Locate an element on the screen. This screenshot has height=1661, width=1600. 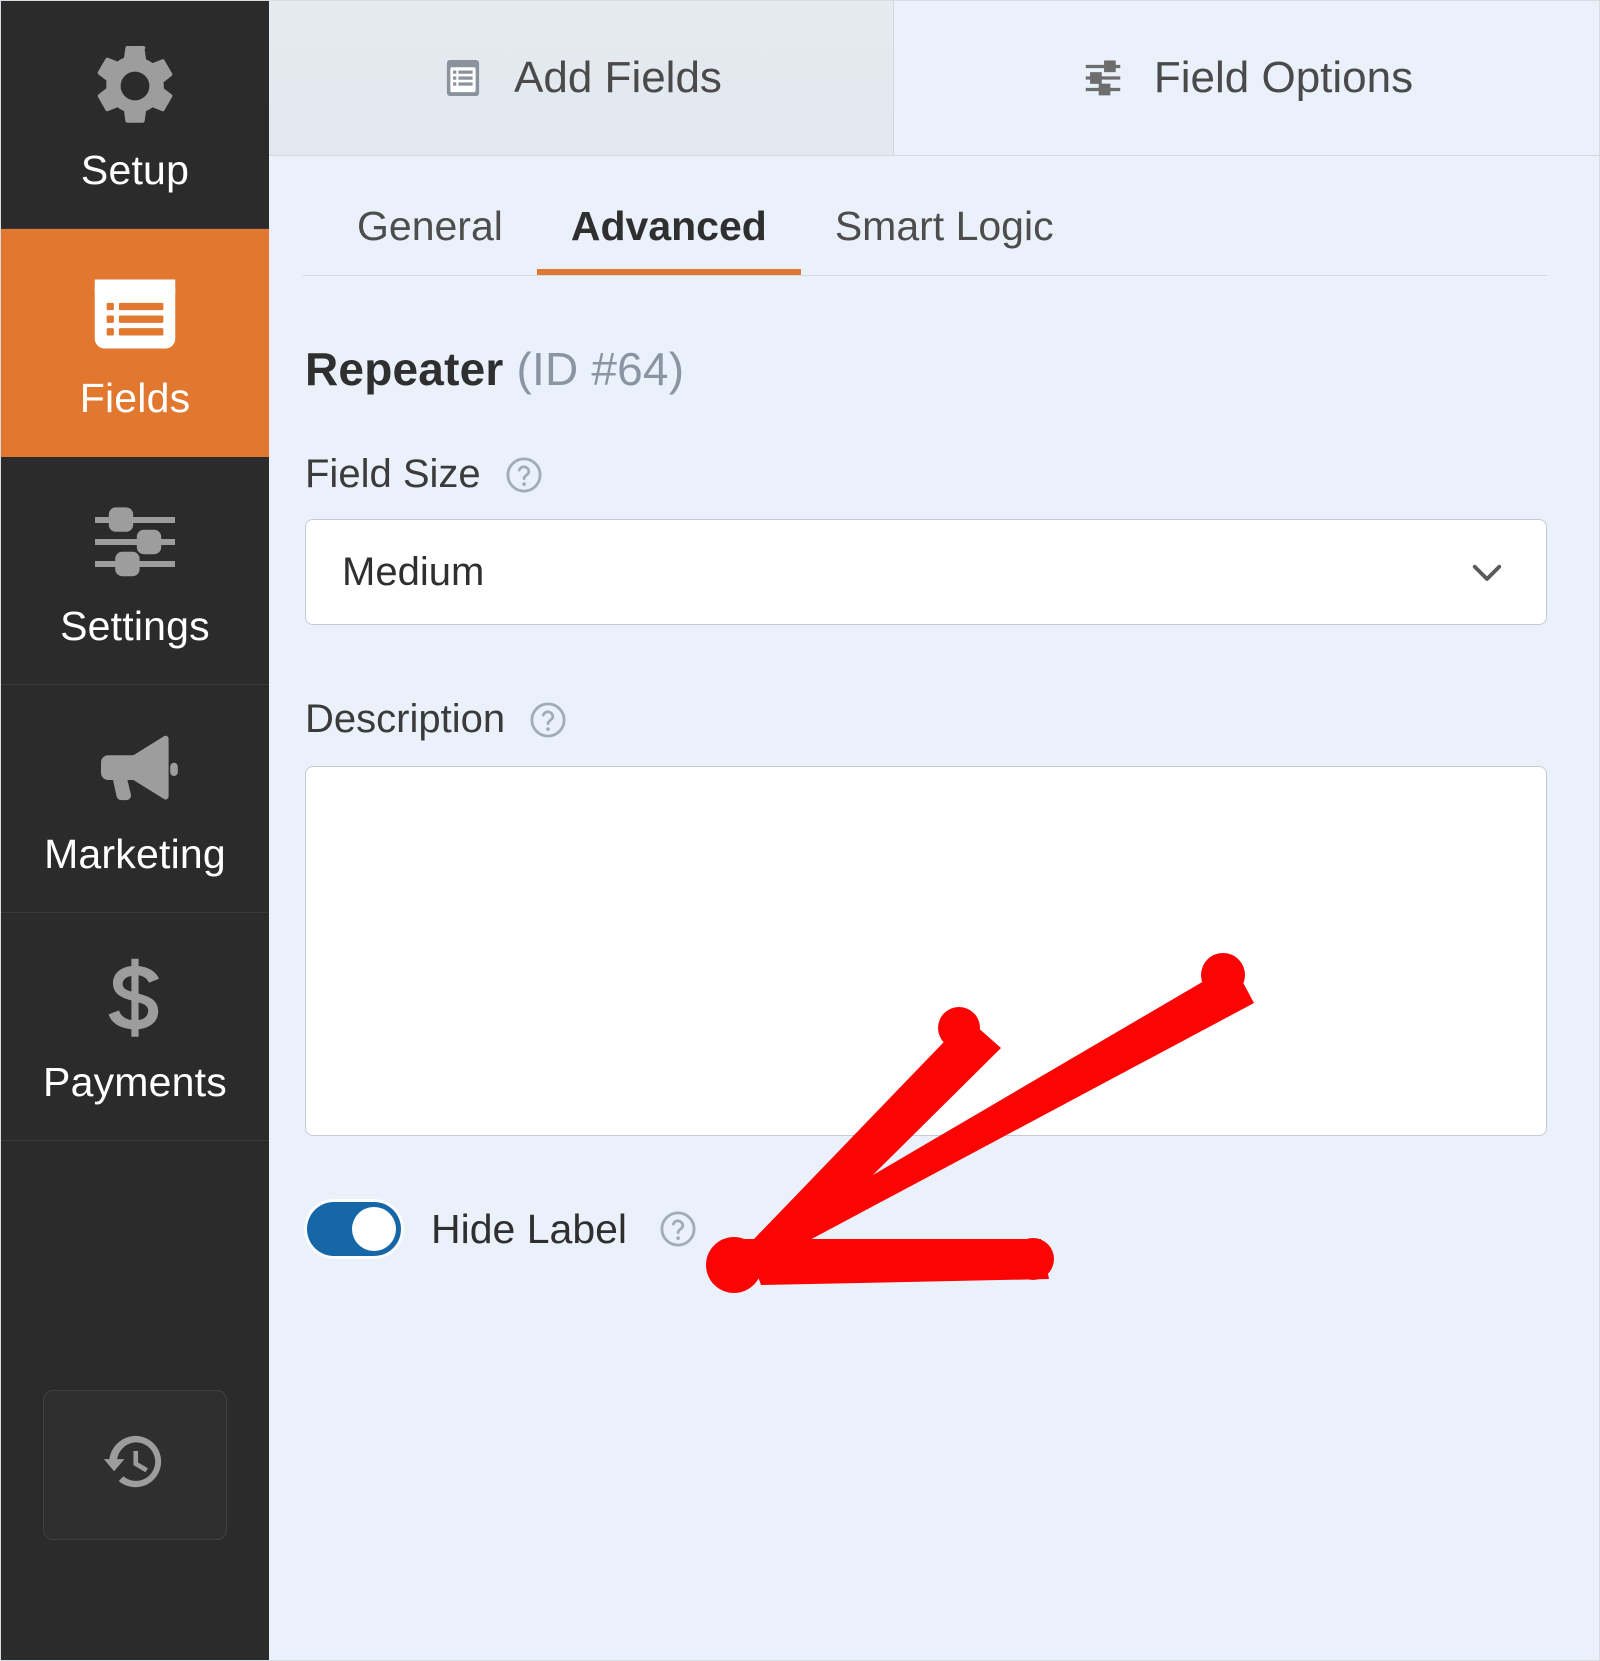
field-size-label: Field Size is located at coordinates (393, 474).